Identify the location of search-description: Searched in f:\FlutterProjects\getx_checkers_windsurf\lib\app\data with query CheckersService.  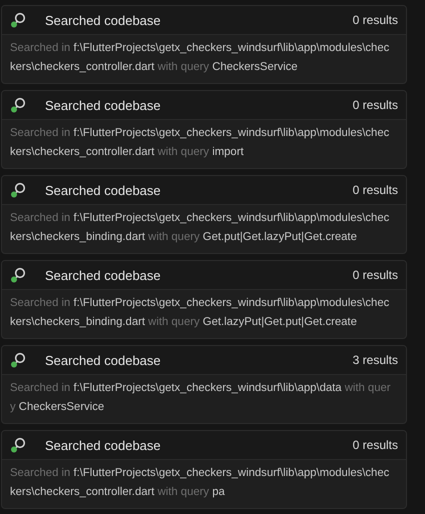
(200, 398).